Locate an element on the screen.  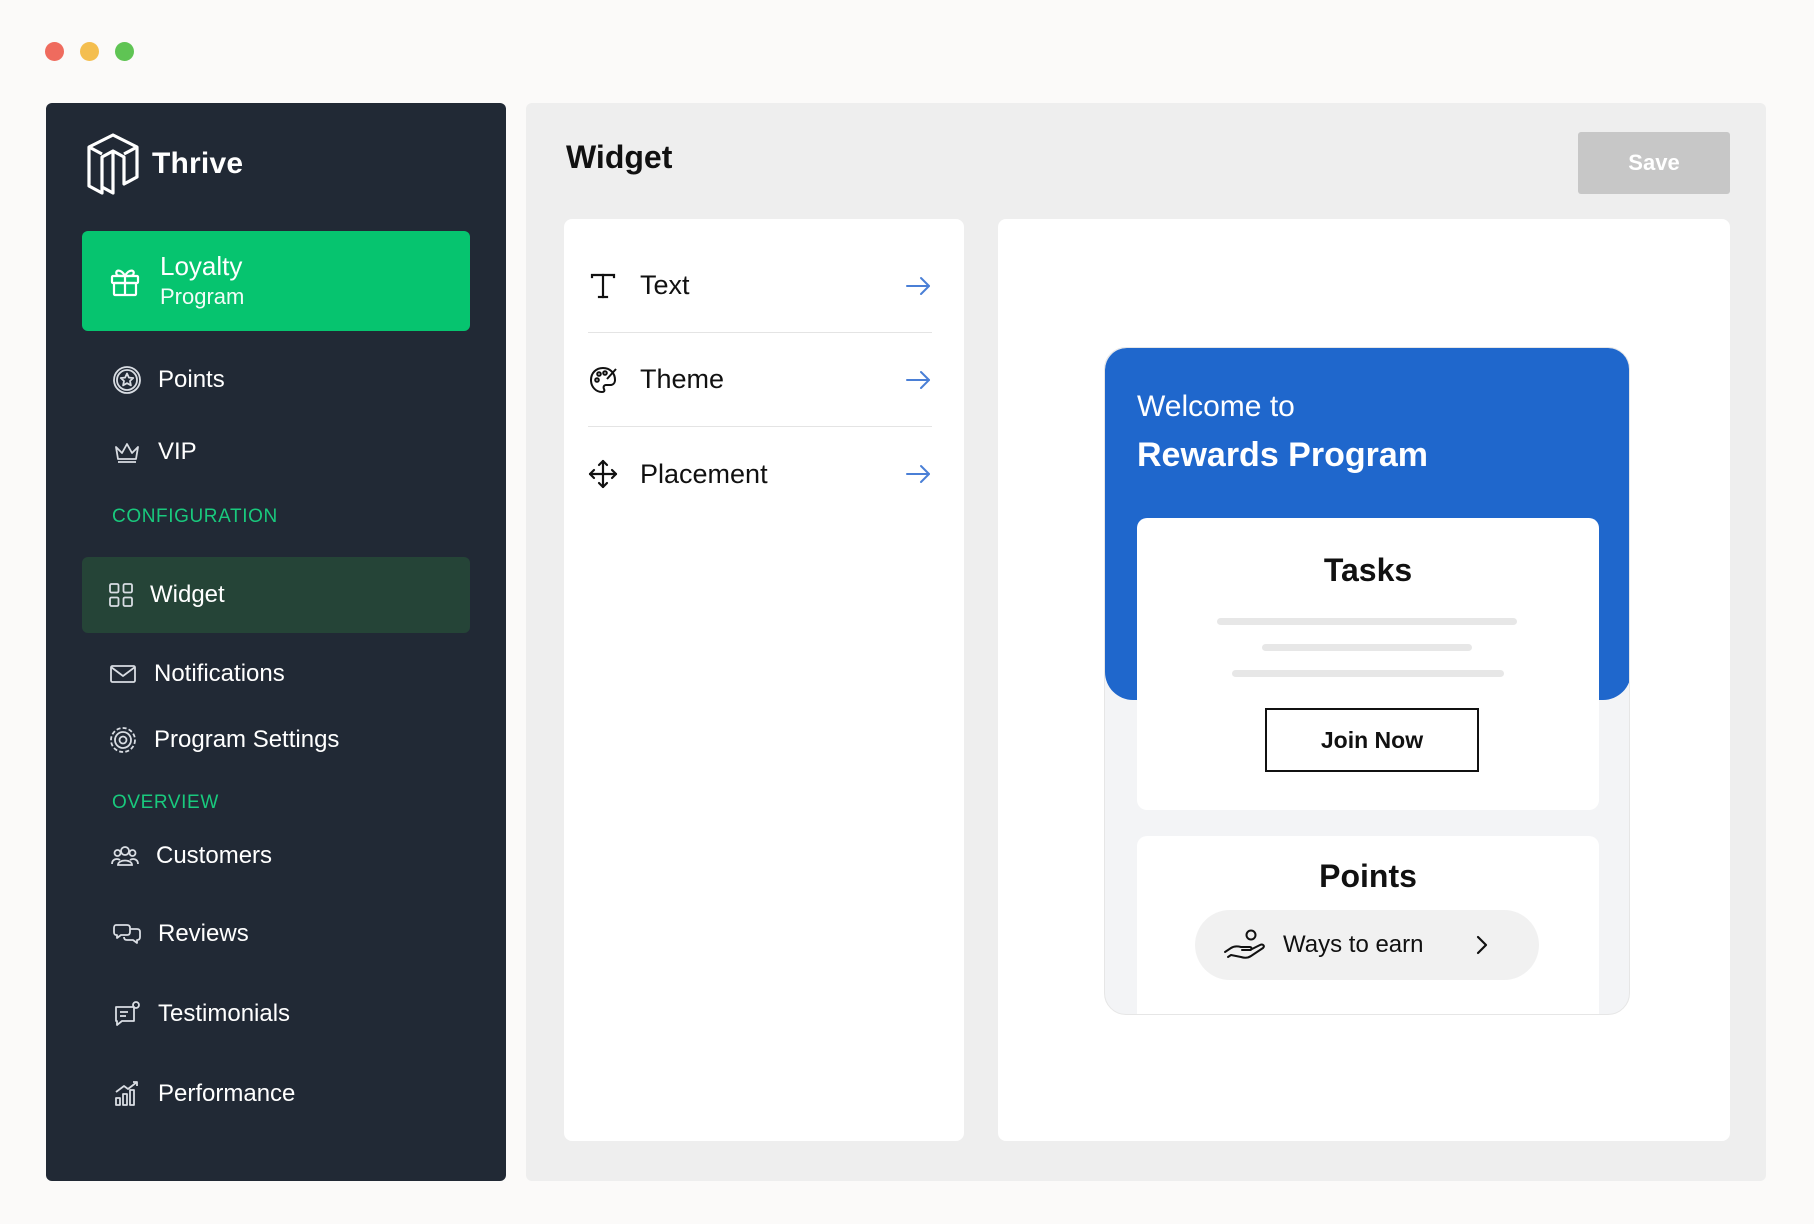
sidebar-item-program-settings: Program Settings is located at coordinates (223, 740).